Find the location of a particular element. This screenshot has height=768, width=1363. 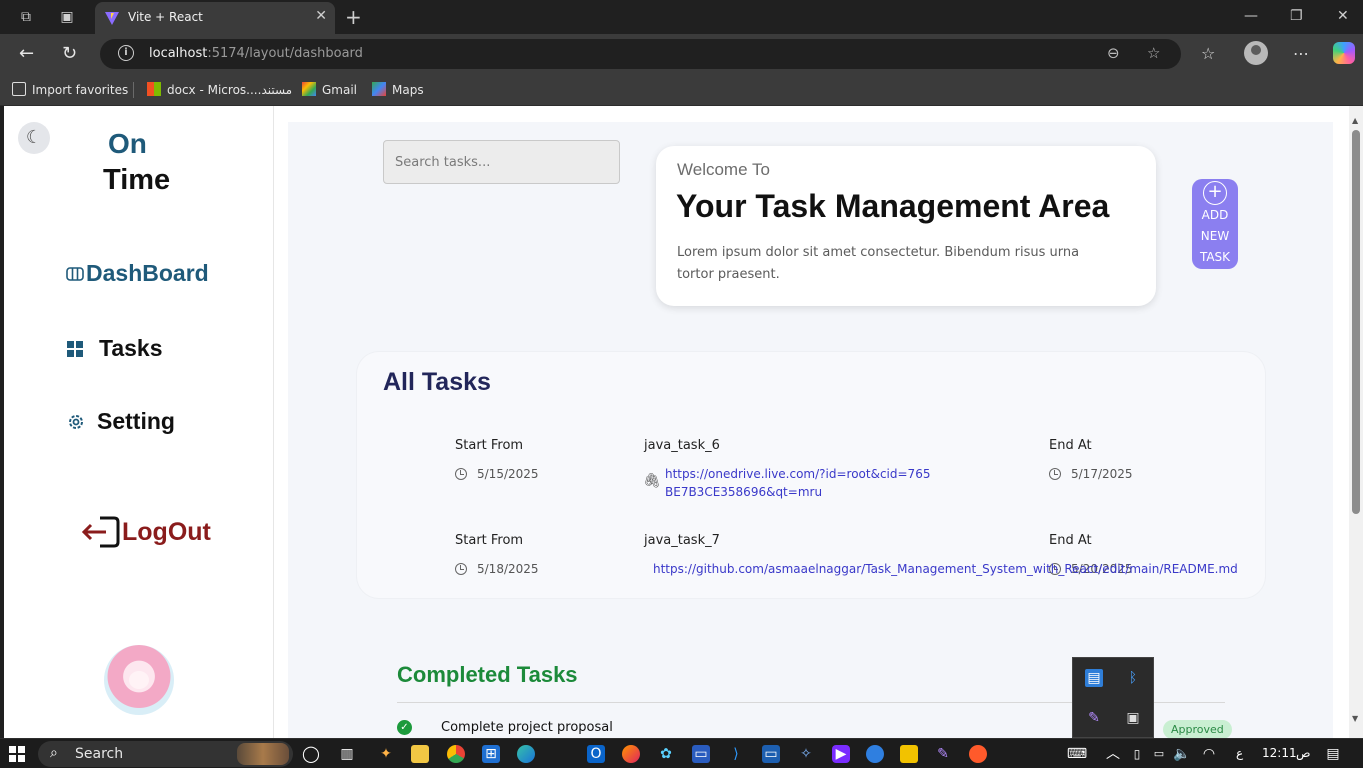

address-field: i localhost:5174/layout/dashboard ⊖ ☆ is located at coordinates (640, 54).